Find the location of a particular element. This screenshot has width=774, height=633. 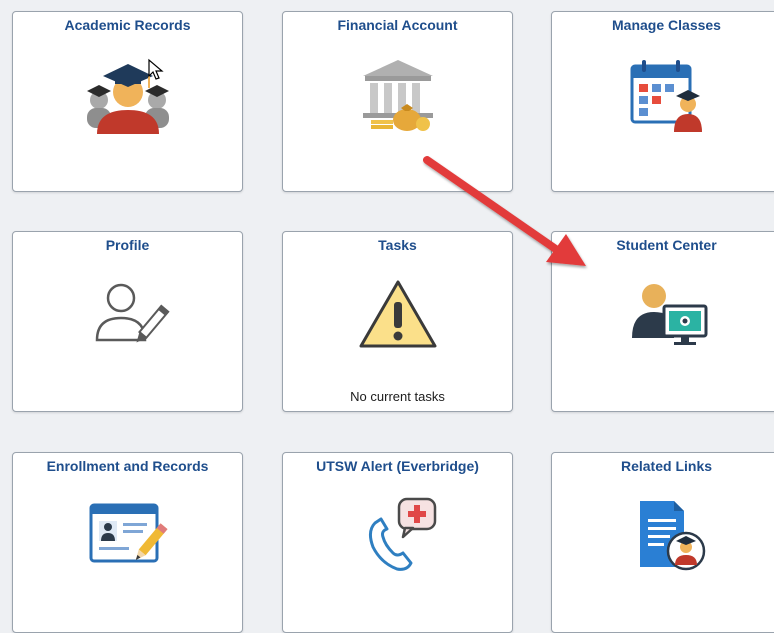

tile-title: Profile is located at coordinates (127, 245).